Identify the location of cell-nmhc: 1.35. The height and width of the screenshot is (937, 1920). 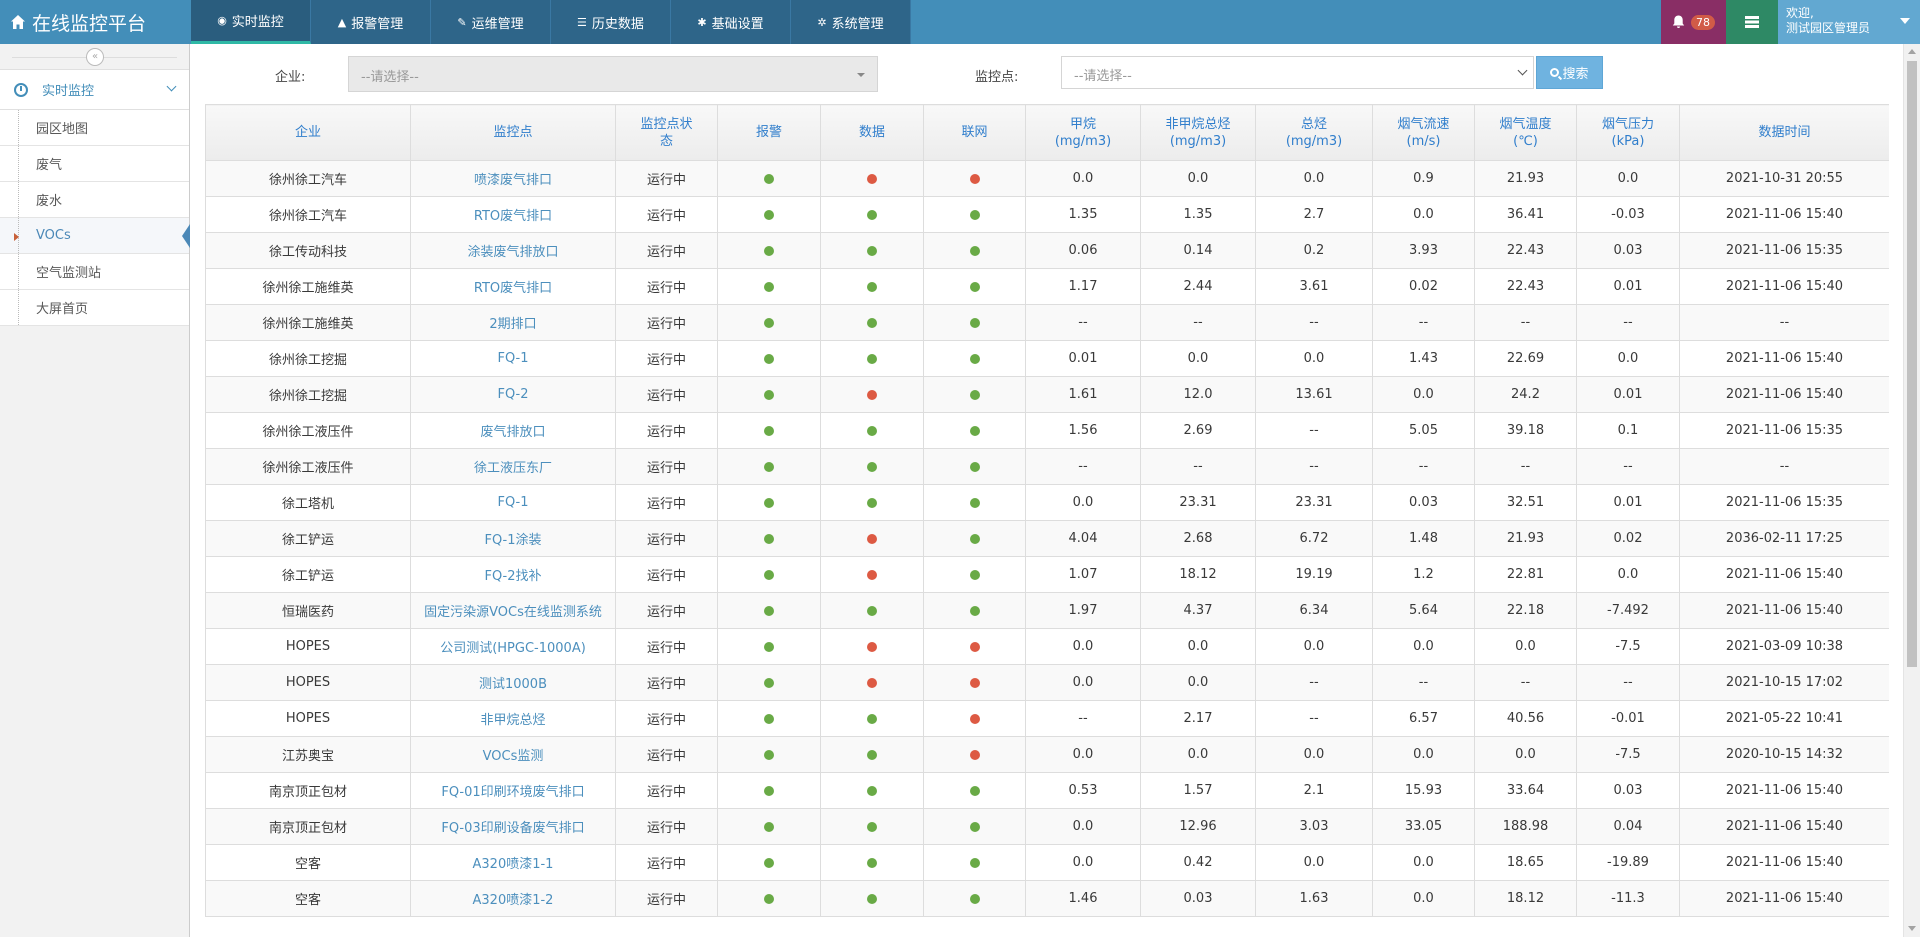
(1198, 214).